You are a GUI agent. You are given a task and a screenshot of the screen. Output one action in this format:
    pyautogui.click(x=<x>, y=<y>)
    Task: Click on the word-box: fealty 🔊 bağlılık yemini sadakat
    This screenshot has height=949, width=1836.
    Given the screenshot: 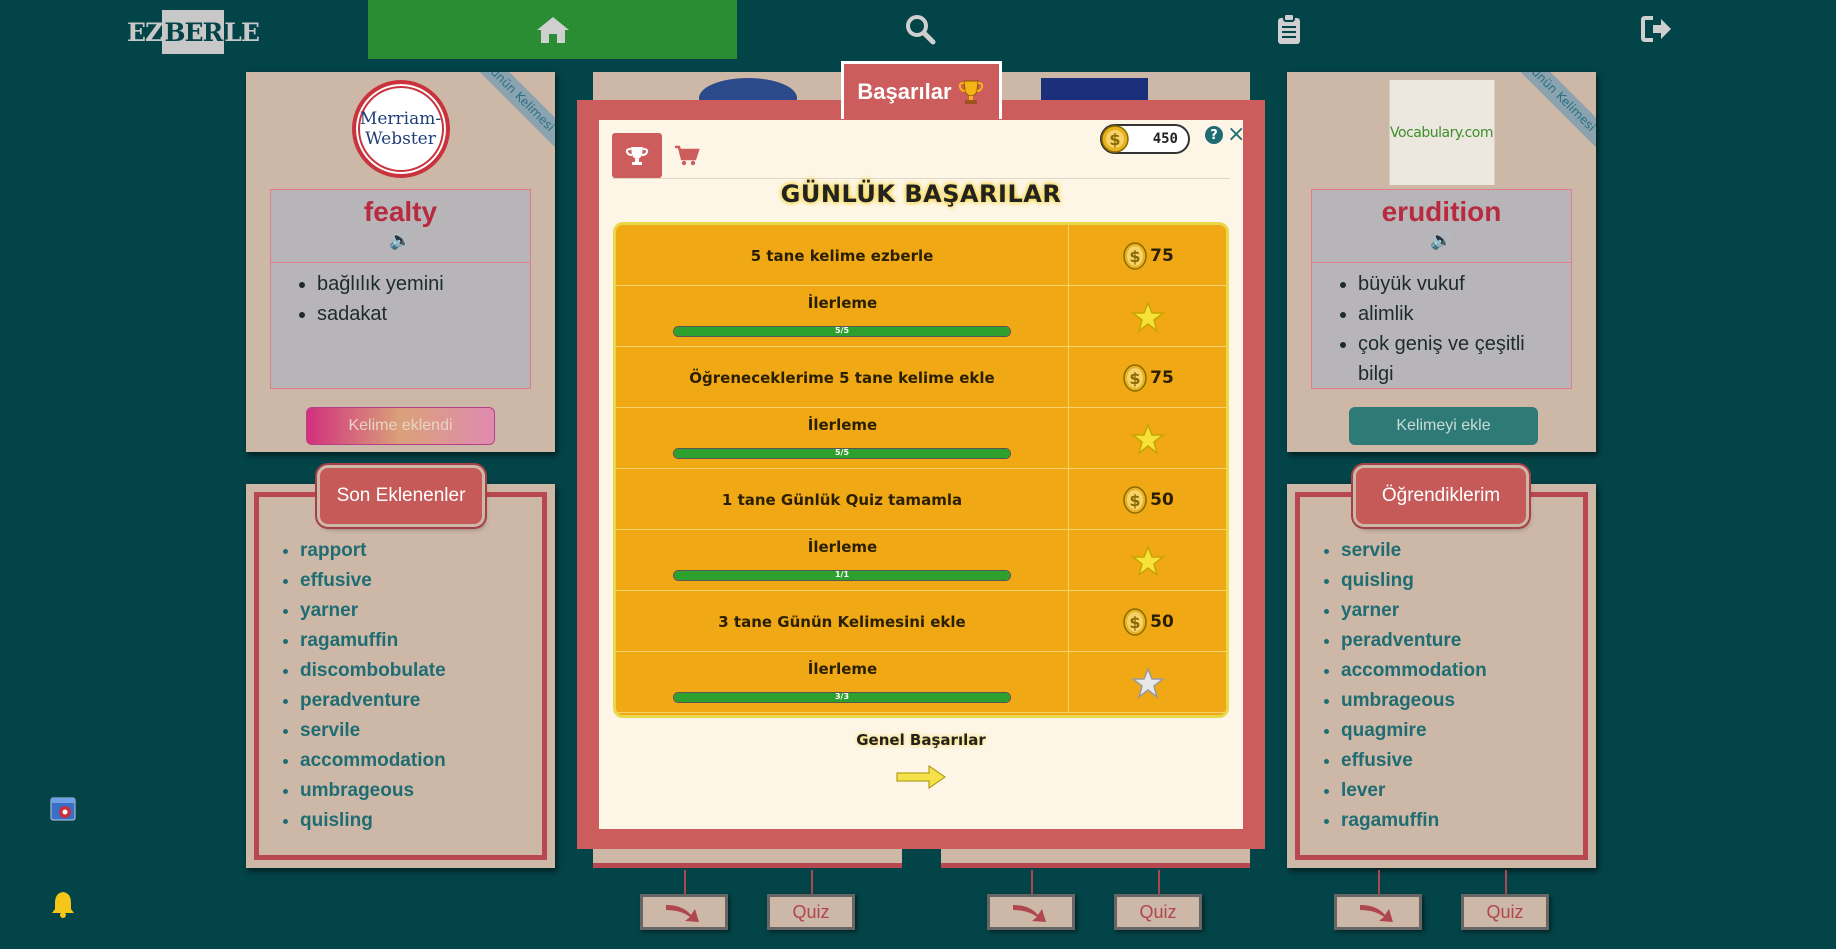 What is the action you would take?
    pyautogui.click(x=400, y=289)
    